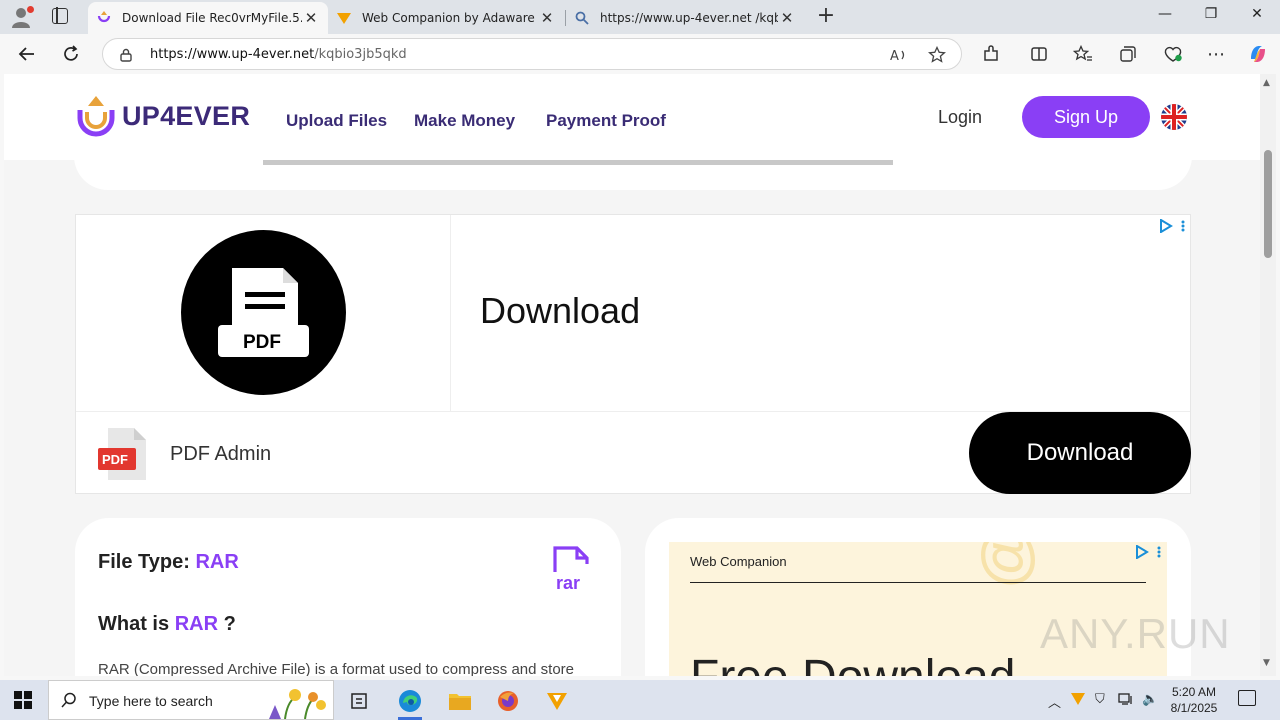 Image resolution: width=1280 pixels, height=720 pixels. What do you see at coordinates (96, 116) in the screenshot?
I see `up4ever-logo-icon` at bounding box center [96, 116].